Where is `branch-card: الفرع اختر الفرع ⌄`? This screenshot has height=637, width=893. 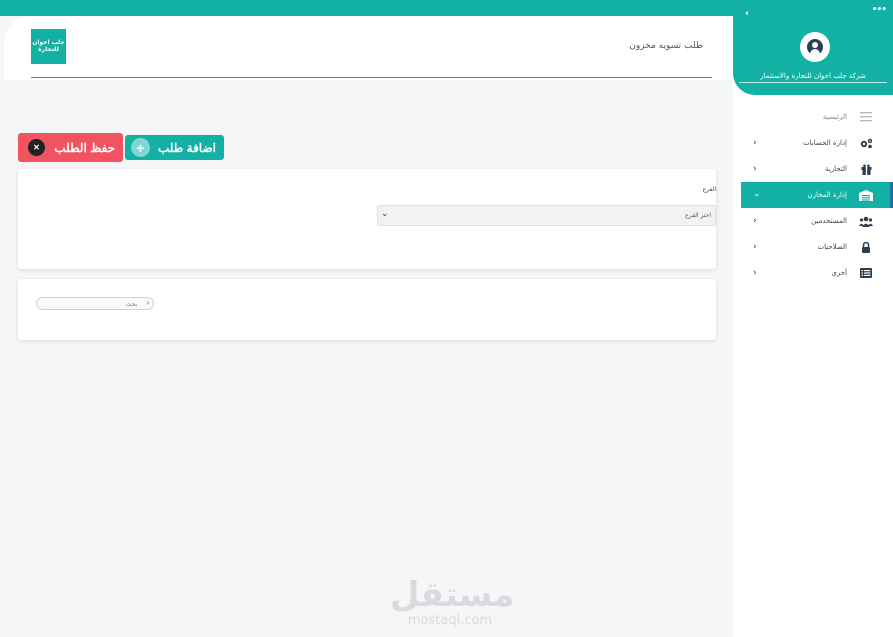 branch-card: الفرع اختر الفرع ⌄ is located at coordinates (367, 219).